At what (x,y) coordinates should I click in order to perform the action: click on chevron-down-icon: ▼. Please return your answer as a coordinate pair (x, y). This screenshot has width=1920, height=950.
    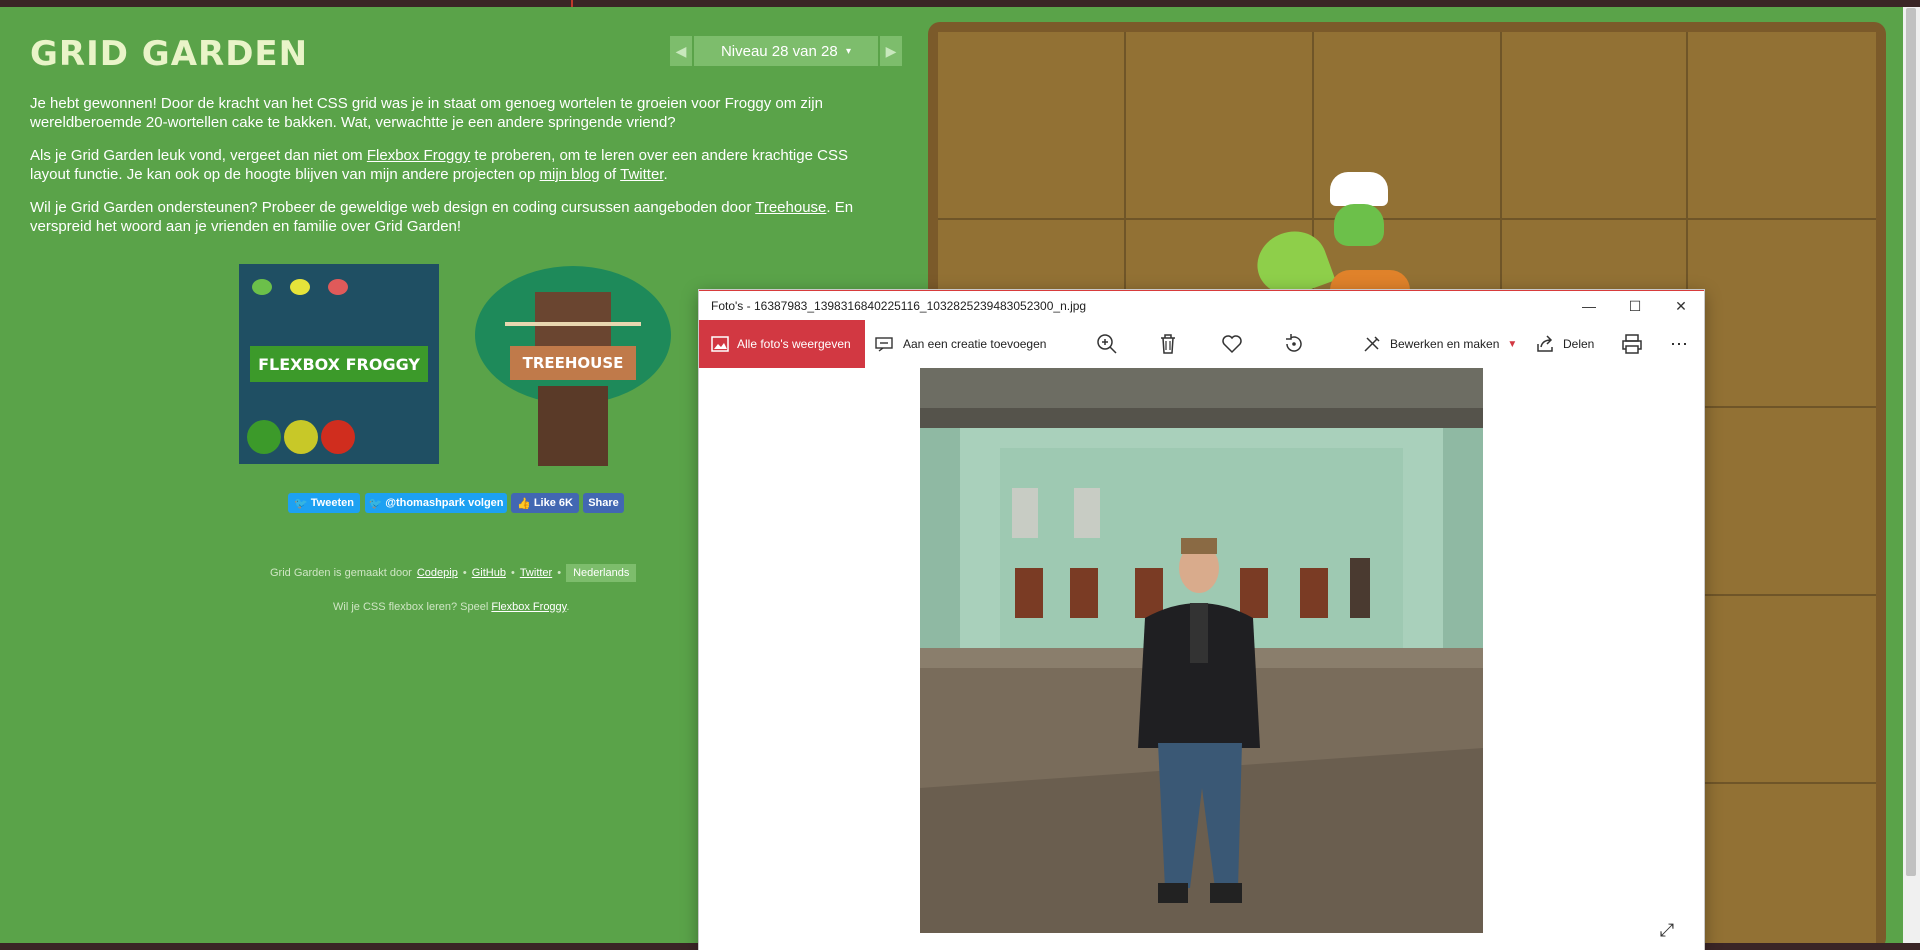
    Looking at the image, I should click on (1512, 344).